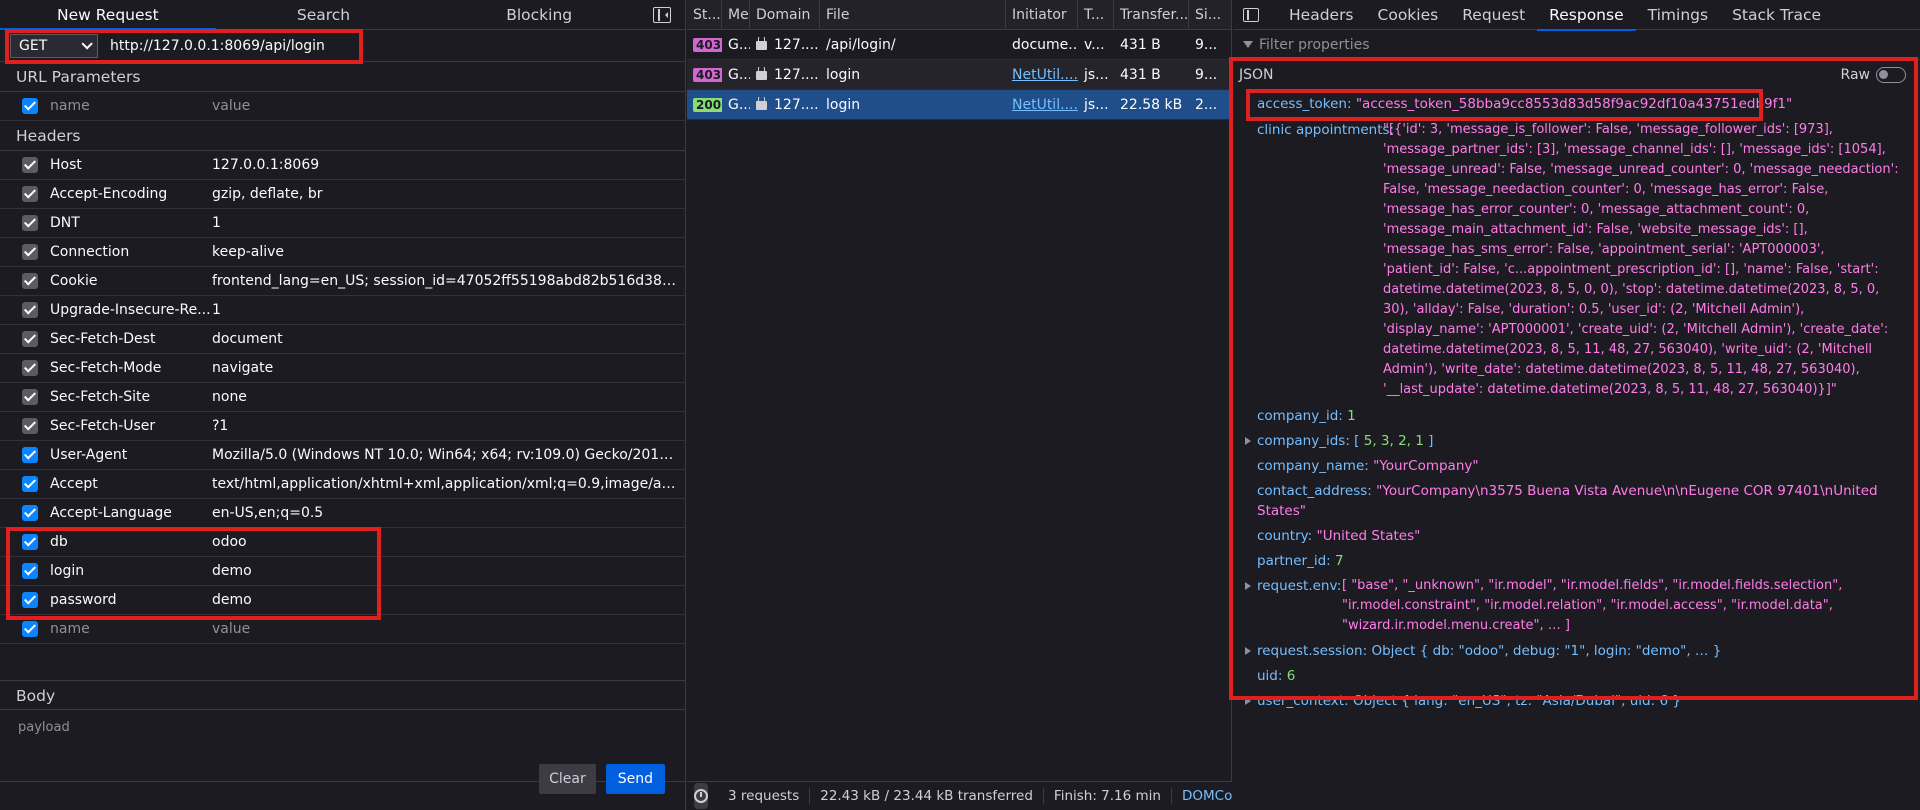 This screenshot has height=810, width=1920. Describe the element at coordinates (448, 252) in the screenshot. I see `header-value: keep-alive` at that location.